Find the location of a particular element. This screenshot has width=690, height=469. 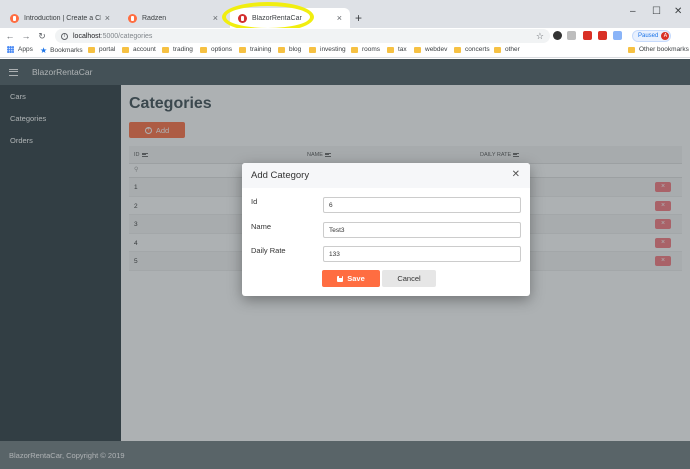

profile-status-text: Paused is located at coordinates (648, 36).